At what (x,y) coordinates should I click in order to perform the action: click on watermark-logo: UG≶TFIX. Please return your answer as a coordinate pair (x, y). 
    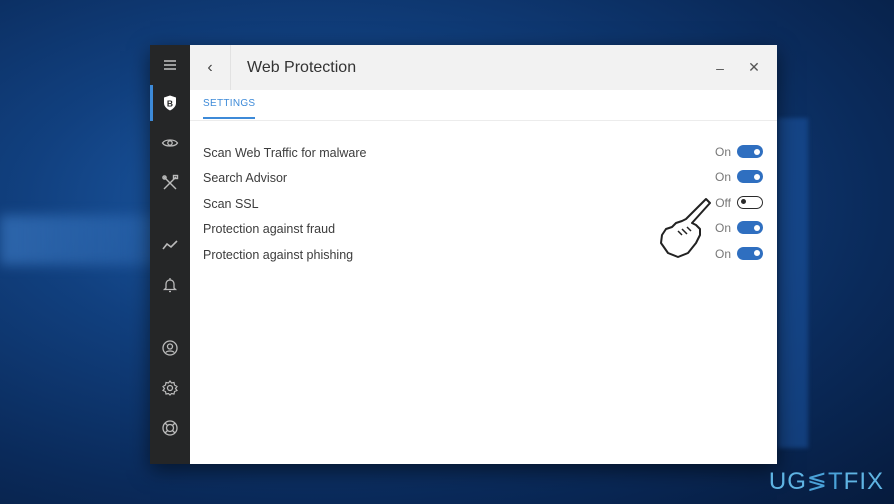
    Looking at the image, I should click on (826, 481).